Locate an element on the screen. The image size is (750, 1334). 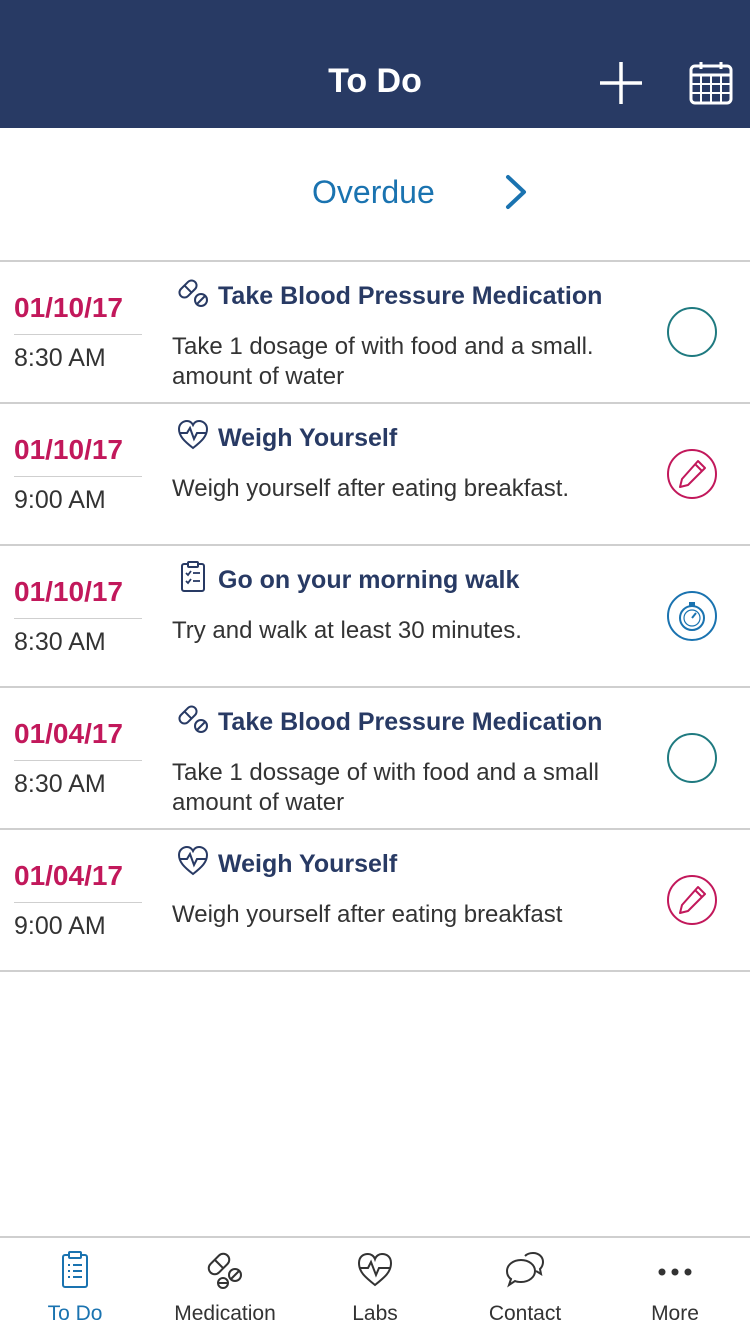
plus-icon is located at coordinates (621, 83).